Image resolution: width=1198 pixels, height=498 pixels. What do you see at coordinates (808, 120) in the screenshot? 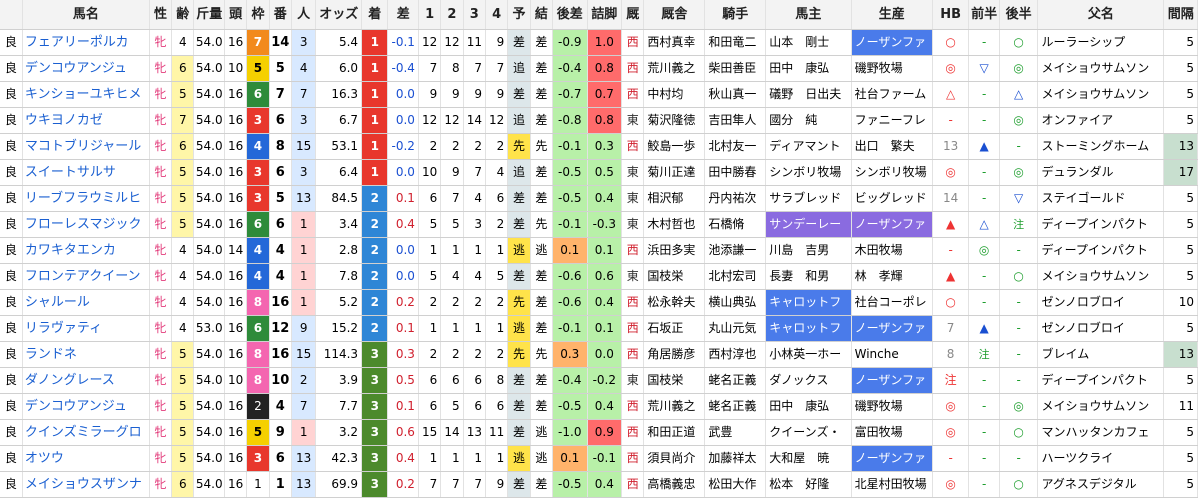
I see `cell-owner: 國分 純` at bounding box center [808, 120].